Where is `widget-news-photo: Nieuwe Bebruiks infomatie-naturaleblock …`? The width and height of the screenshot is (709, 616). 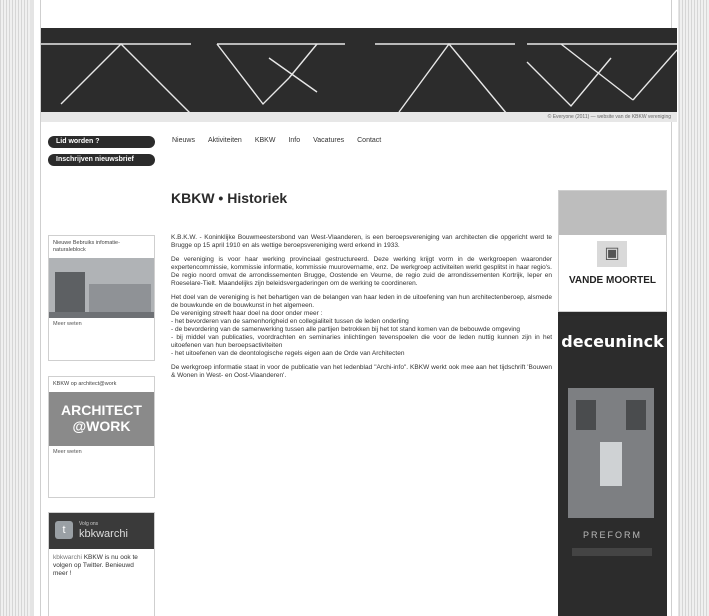
widget-news-photo: Nieuwe Bebruiks infomatie-naturaleblock … is located at coordinates (101, 298).